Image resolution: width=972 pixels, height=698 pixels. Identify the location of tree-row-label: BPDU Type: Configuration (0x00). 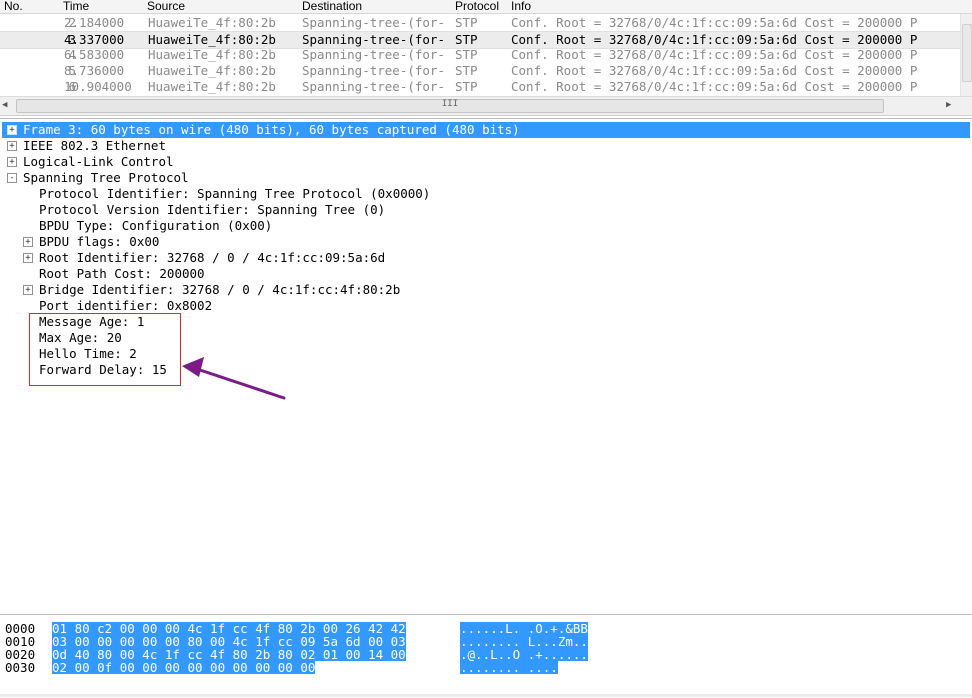
(156, 225).